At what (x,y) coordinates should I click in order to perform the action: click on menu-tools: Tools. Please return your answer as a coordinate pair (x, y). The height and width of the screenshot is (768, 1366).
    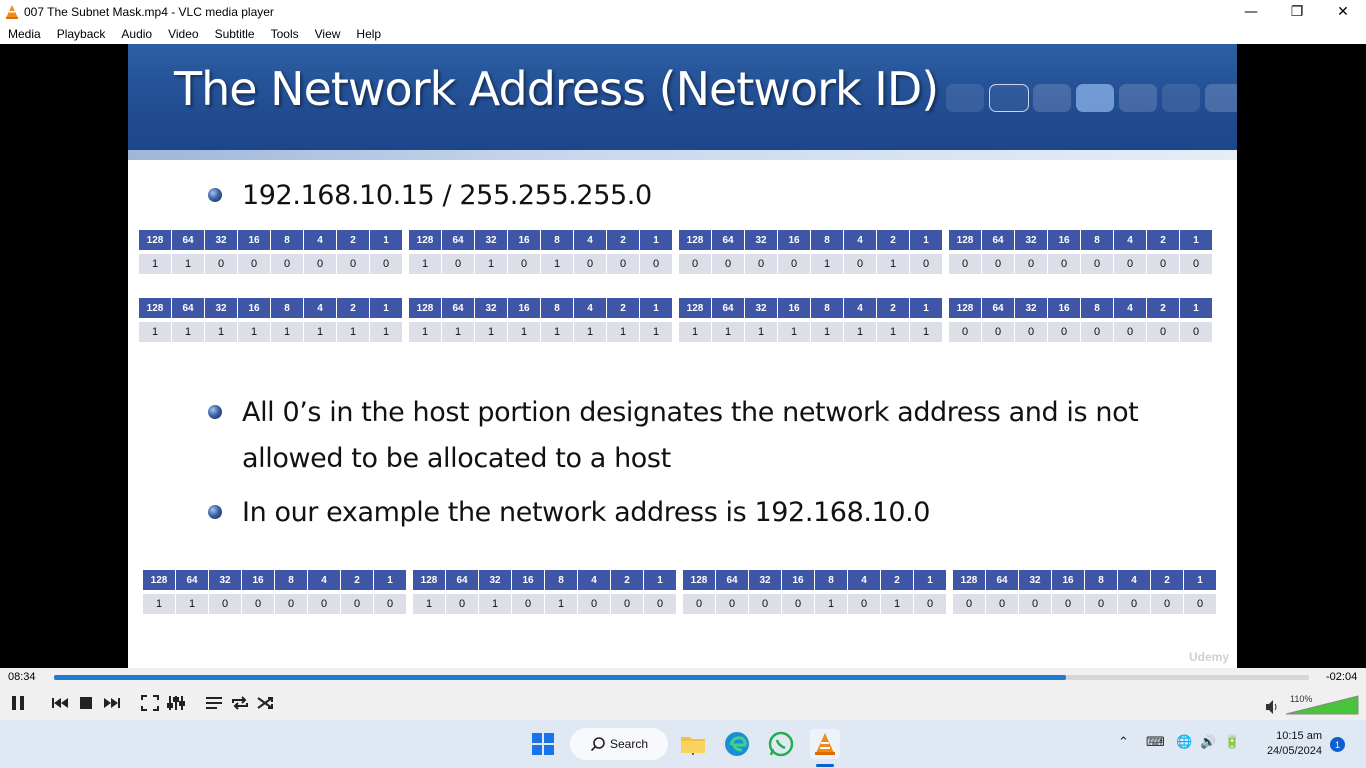
    Looking at the image, I should click on (285, 34).